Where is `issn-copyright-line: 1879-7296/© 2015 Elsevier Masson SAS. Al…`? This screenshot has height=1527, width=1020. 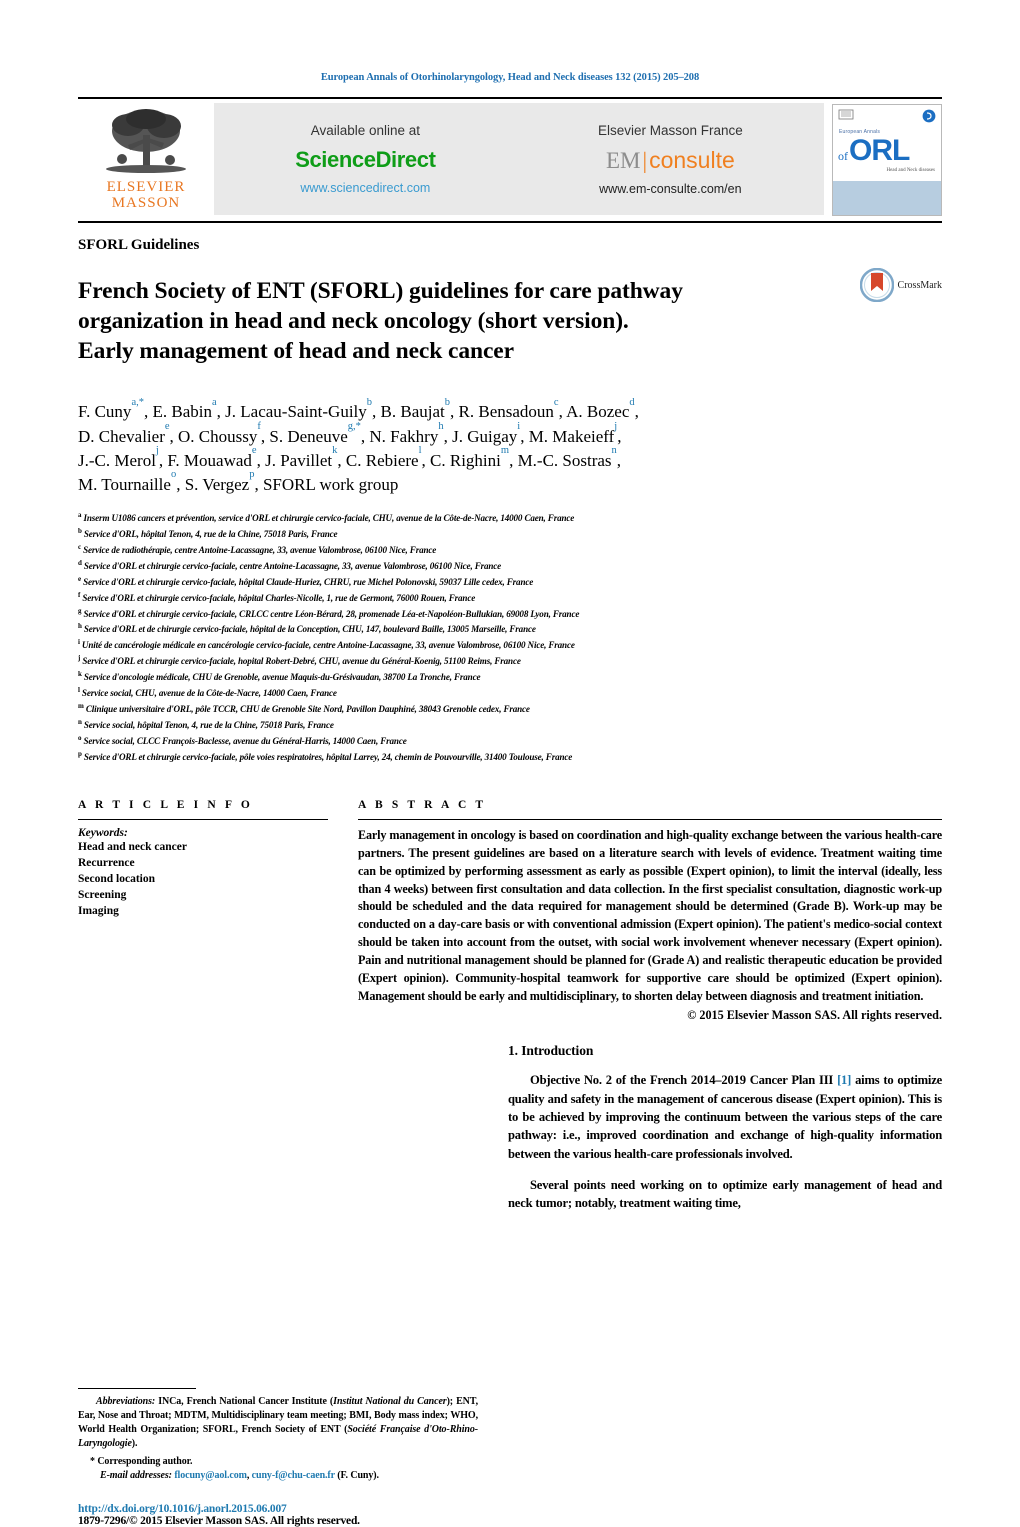
issn-copyright-line: 1879-7296/© 2015 Elsevier Masson SAS. Al… is located at coordinates (219, 1520).